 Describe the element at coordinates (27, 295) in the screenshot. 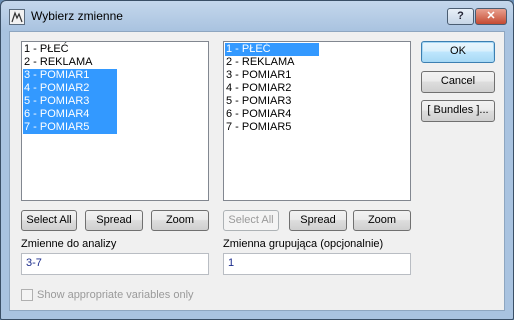

I see `show-appropriate-checkbox` at that location.